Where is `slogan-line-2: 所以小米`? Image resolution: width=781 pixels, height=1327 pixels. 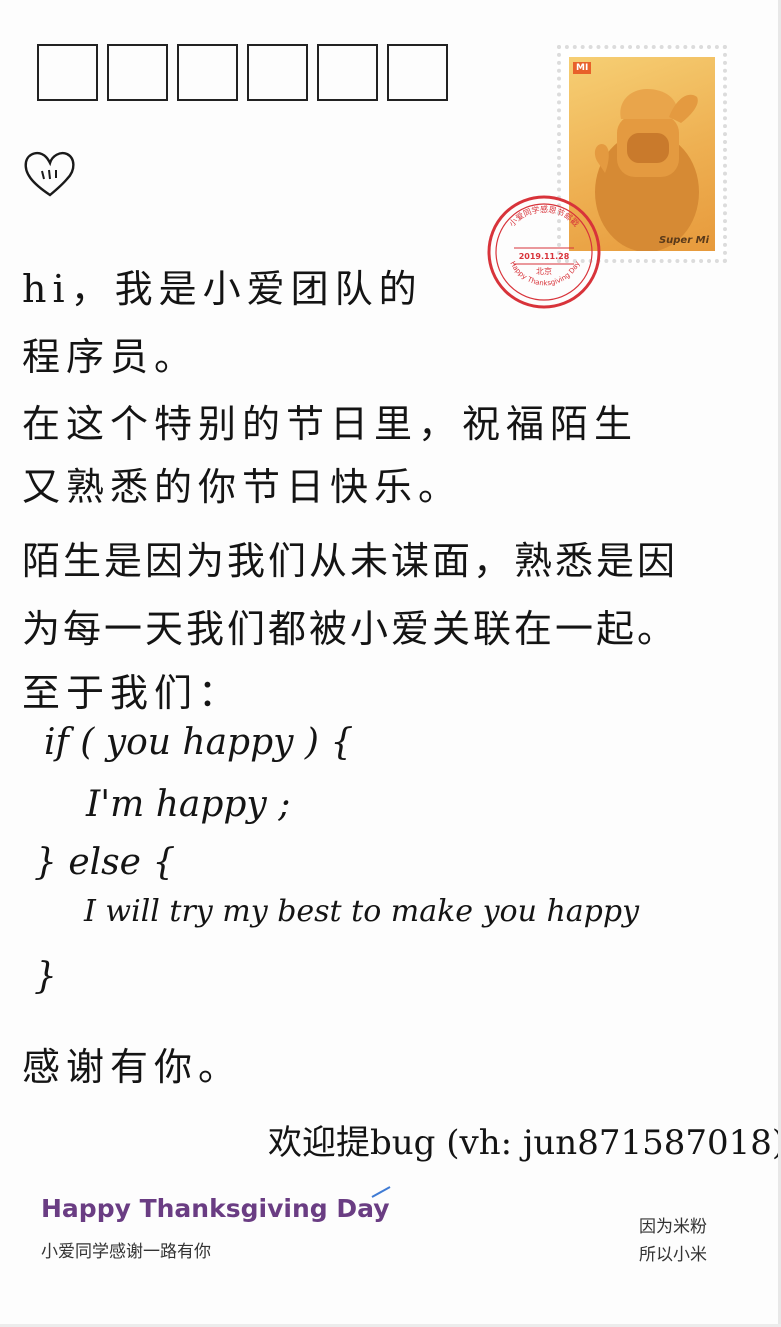
slogan-line-2: 所以小米 is located at coordinates (673, 1255).